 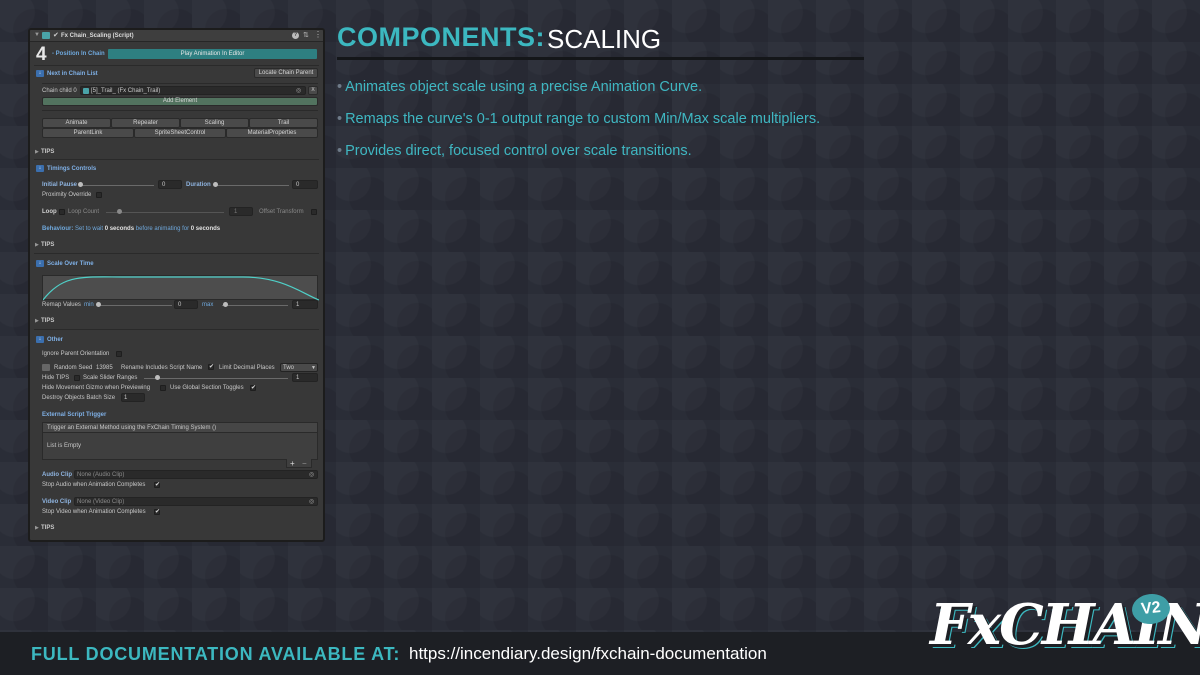 I want to click on component-button-animate: Animate, so click(x=76, y=123).